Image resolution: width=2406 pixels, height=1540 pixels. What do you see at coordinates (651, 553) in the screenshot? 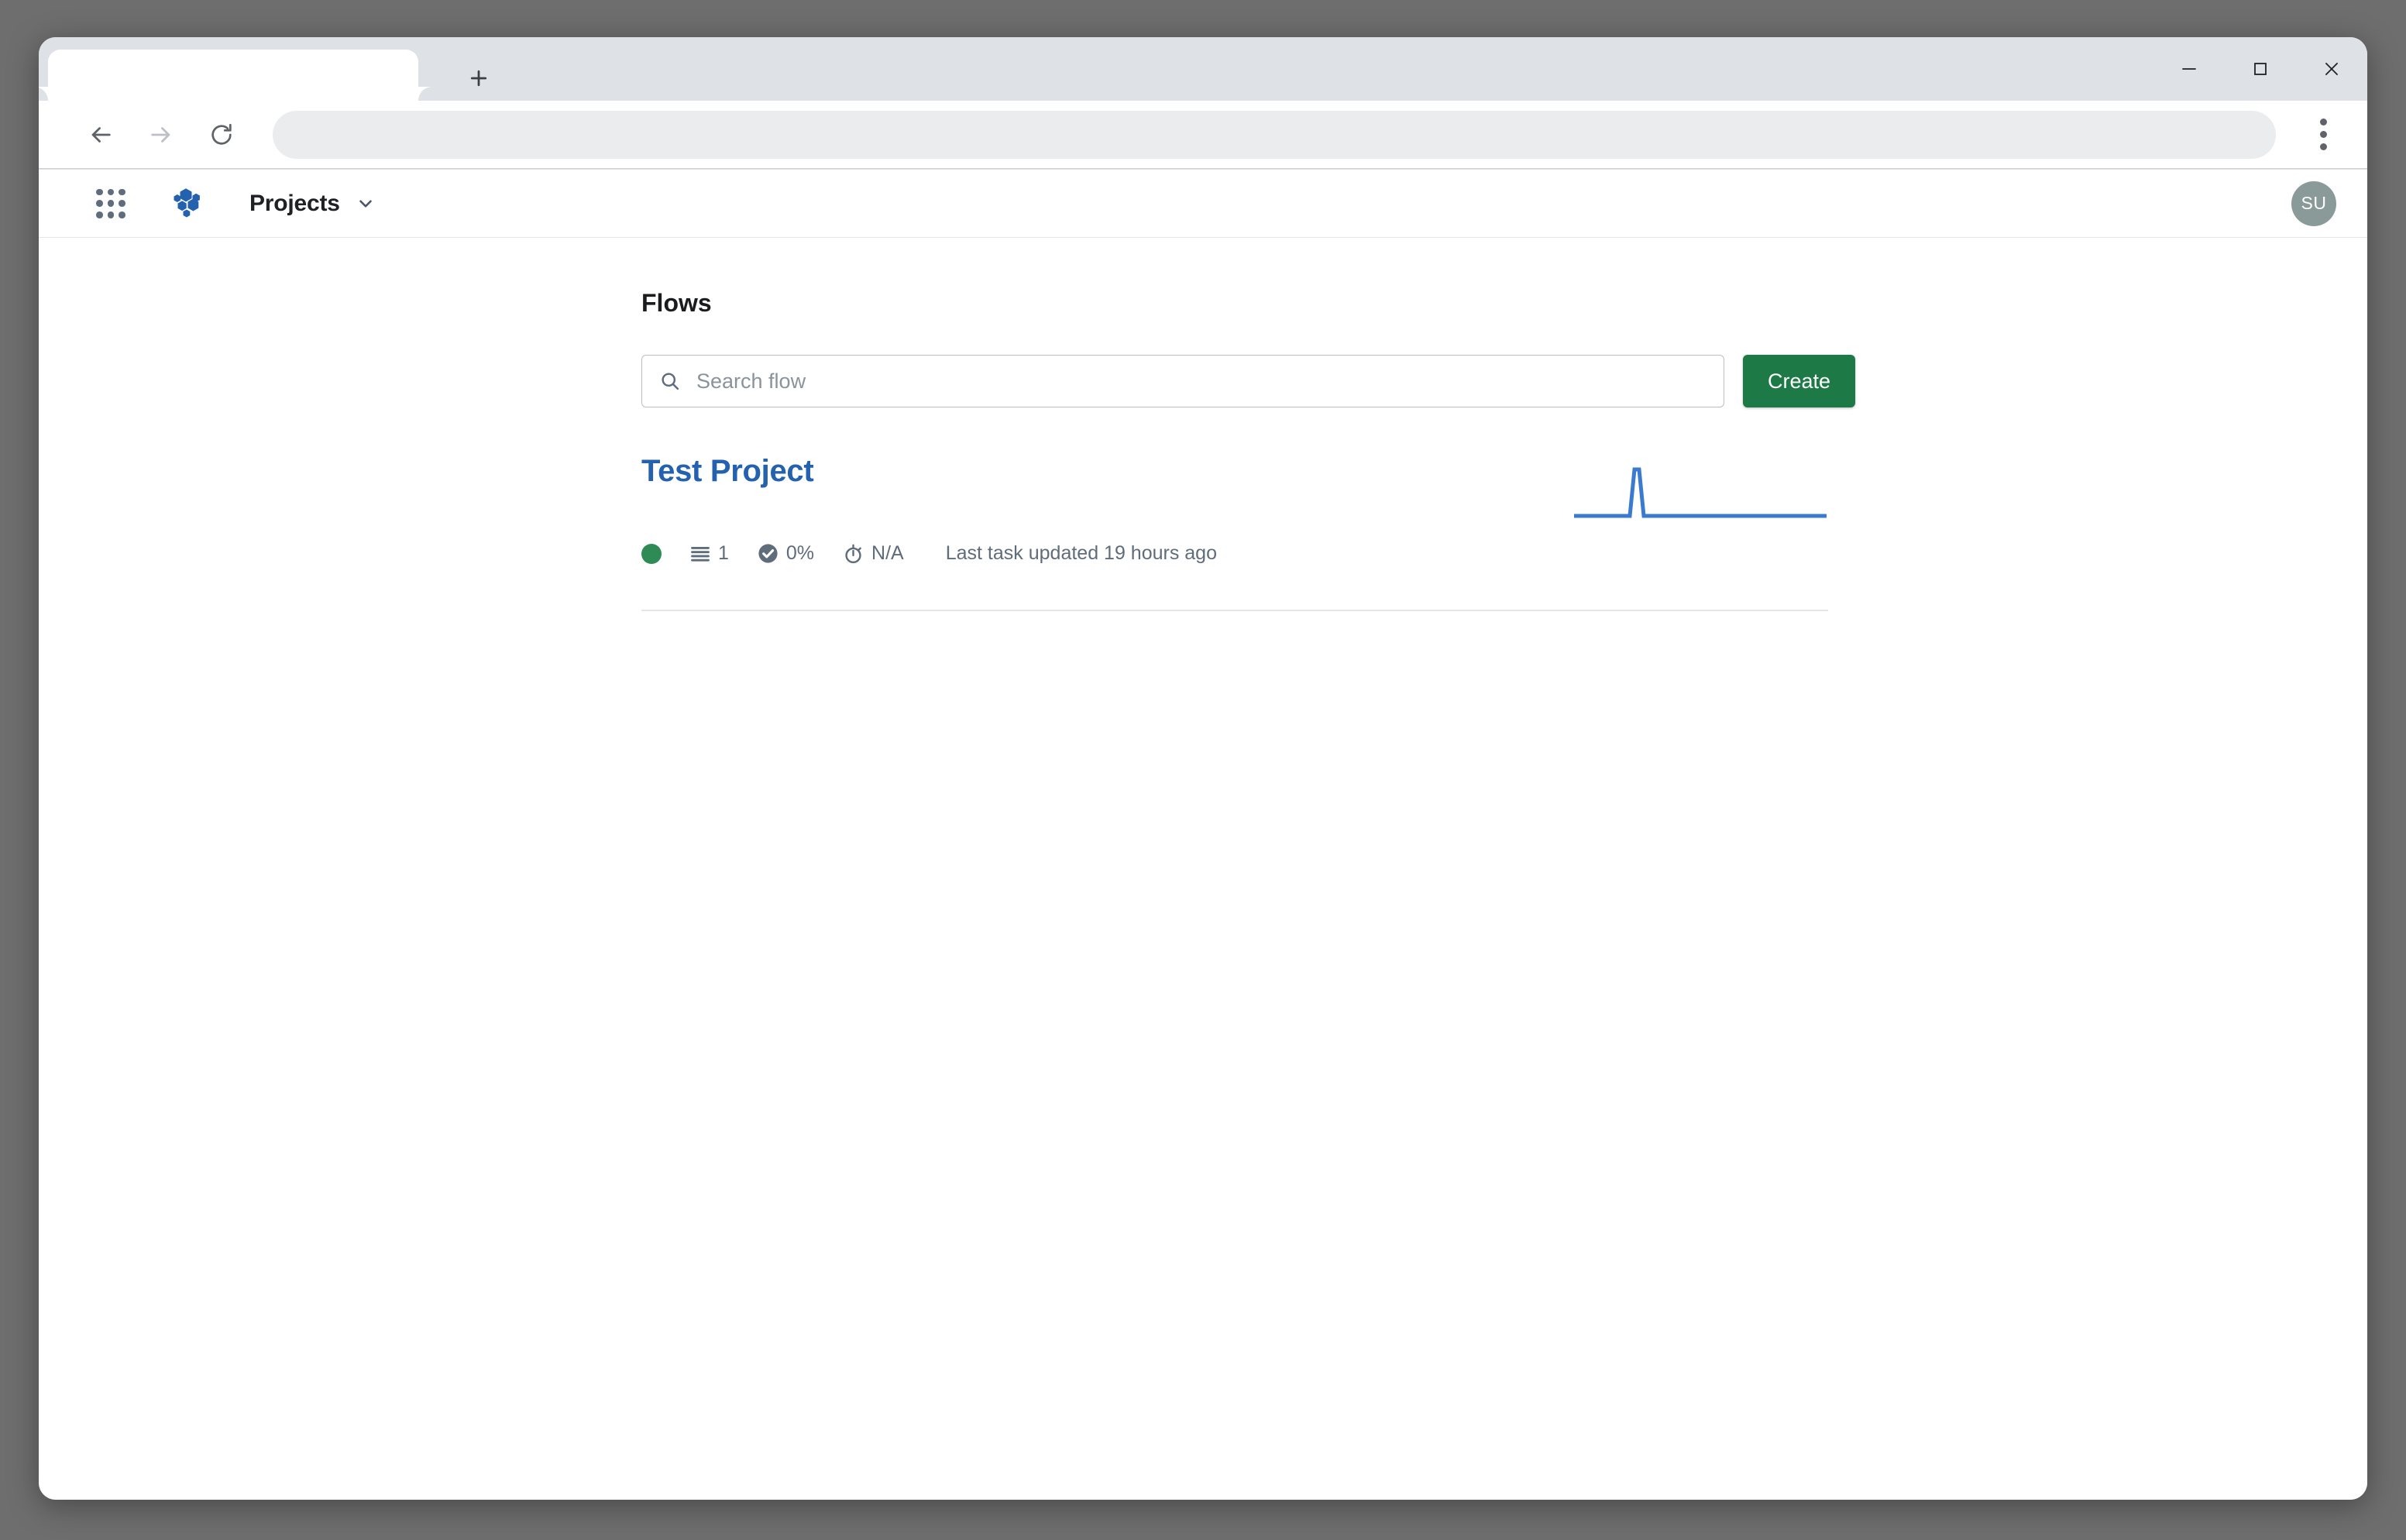
I see `status-badge` at bounding box center [651, 553].